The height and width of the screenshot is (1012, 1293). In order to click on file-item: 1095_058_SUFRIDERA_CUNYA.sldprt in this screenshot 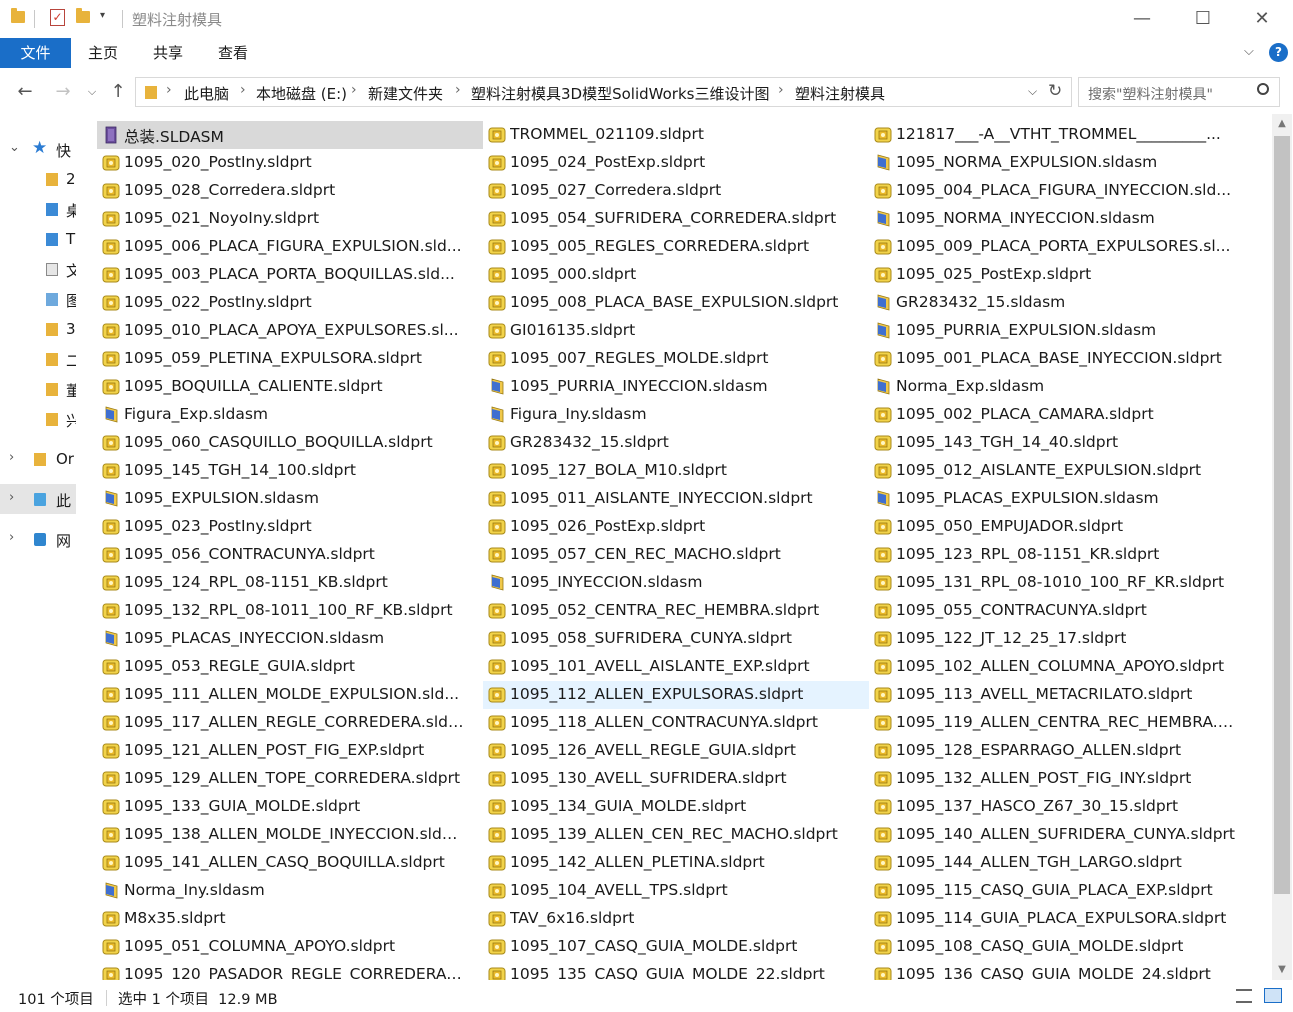, I will do `click(676, 639)`.